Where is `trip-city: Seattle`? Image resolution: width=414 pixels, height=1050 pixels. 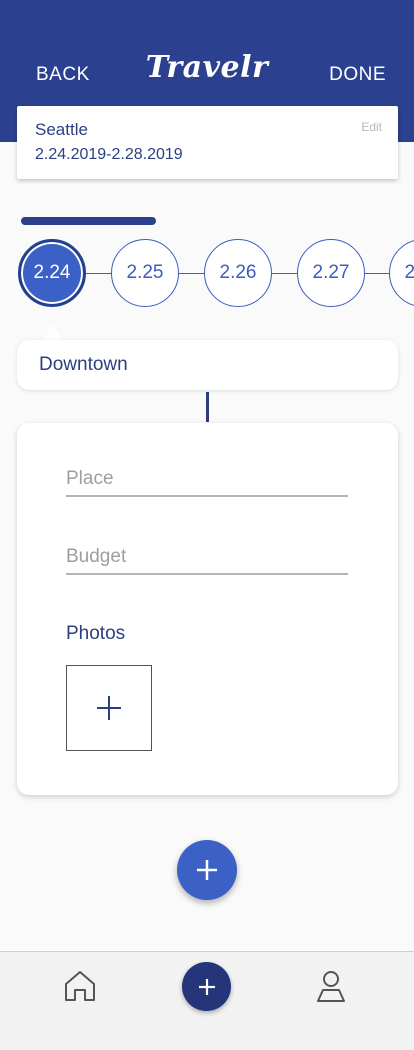
trip-city: Seattle is located at coordinates (61, 129).